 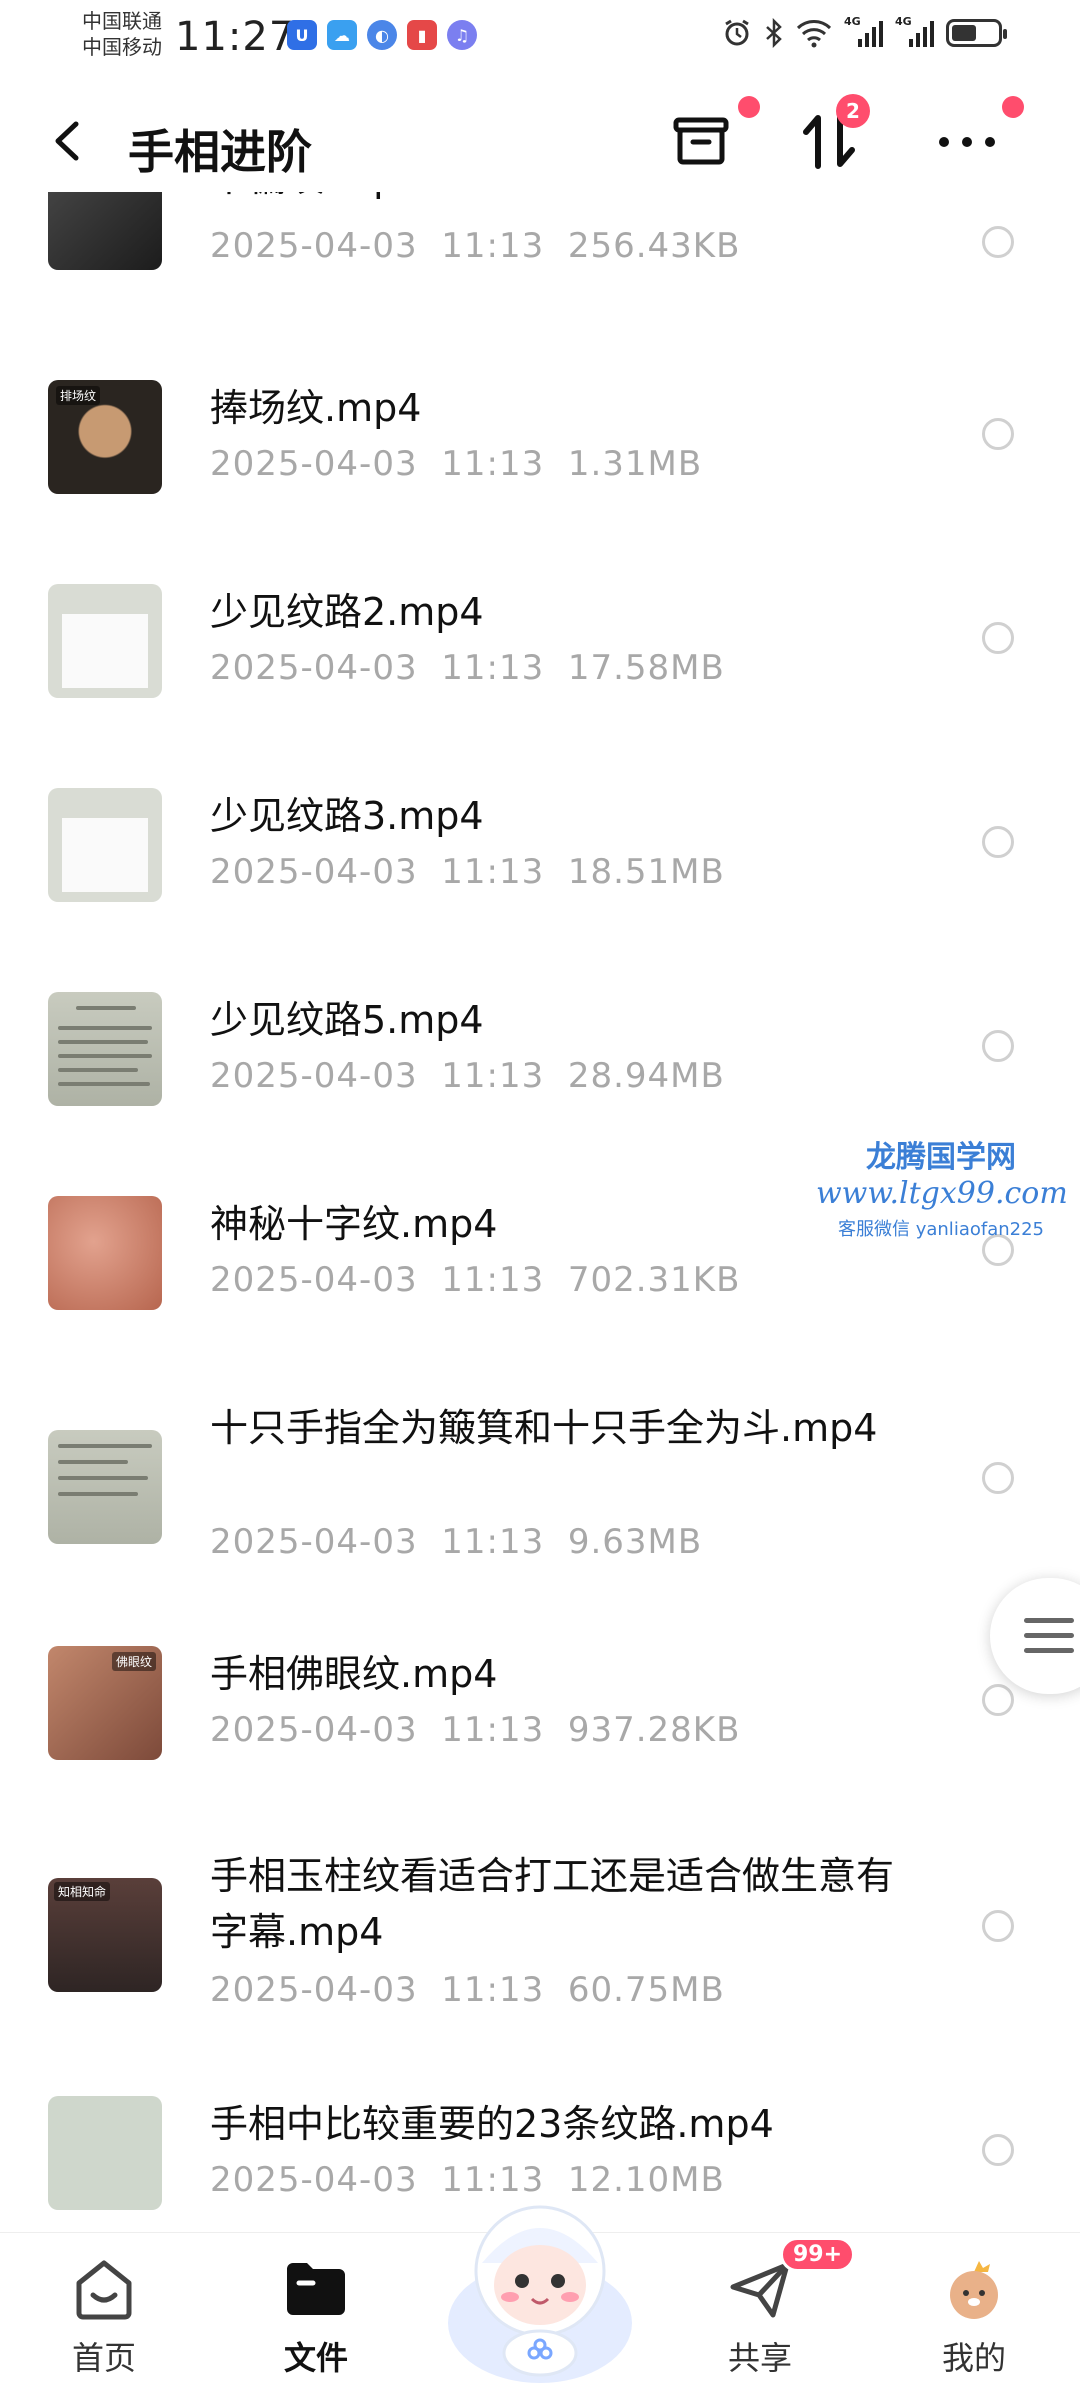 What do you see at coordinates (467, 1990) in the screenshot?
I see `file-meta: 2025-04-03 11:13 60.75MB` at bounding box center [467, 1990].